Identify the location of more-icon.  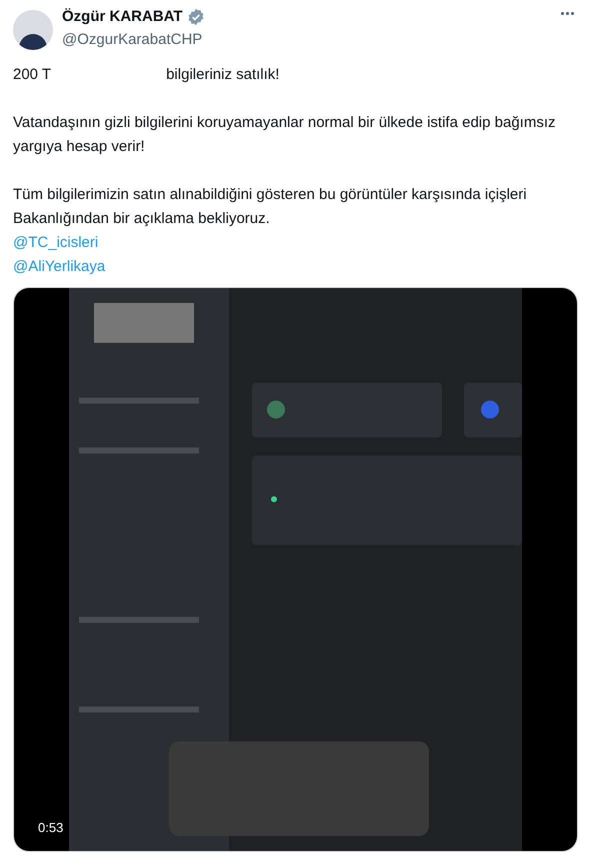
(567, 13).